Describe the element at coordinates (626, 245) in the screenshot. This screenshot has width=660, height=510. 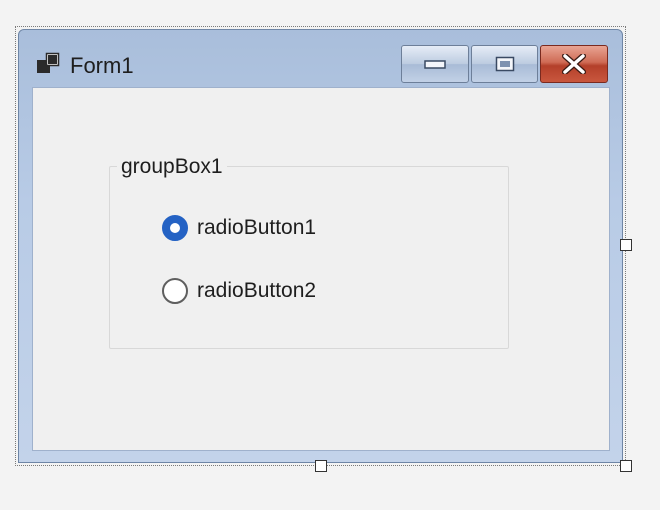
I see `resize-handle-right` at that location.